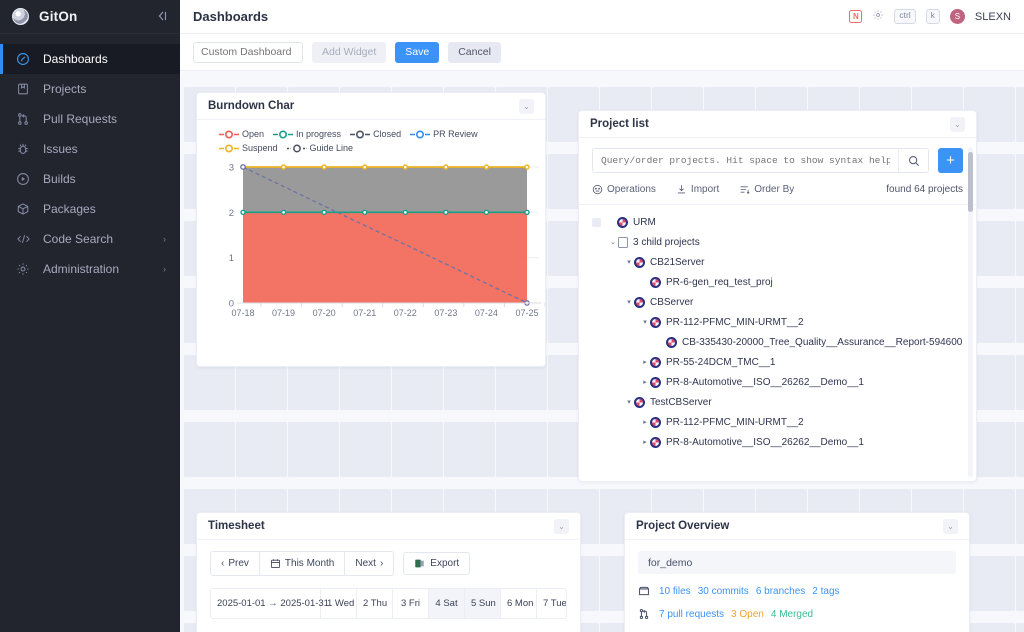  What do you see at coordinates (950, 160) in the screenshot?
I see `add-project-button: +` at bounding box center [950, 160].